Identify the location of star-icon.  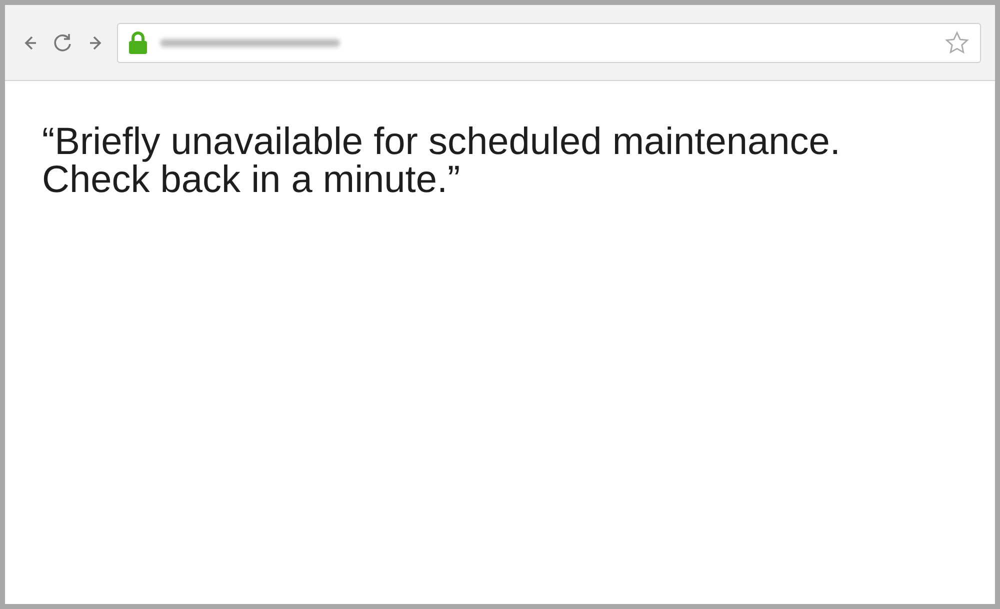
(957, 43).